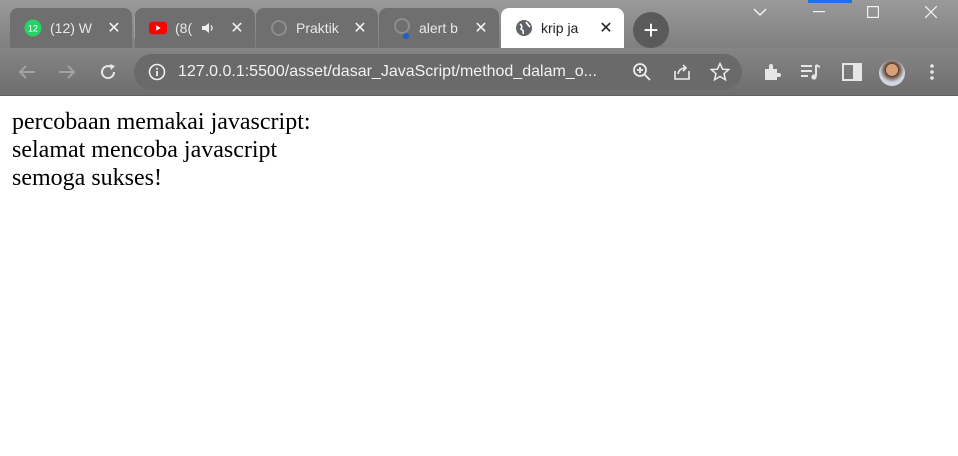 The width and height of the screenshot is (958, 456). I want to click on tab-alert: alert b ✕, so click(439, 28).